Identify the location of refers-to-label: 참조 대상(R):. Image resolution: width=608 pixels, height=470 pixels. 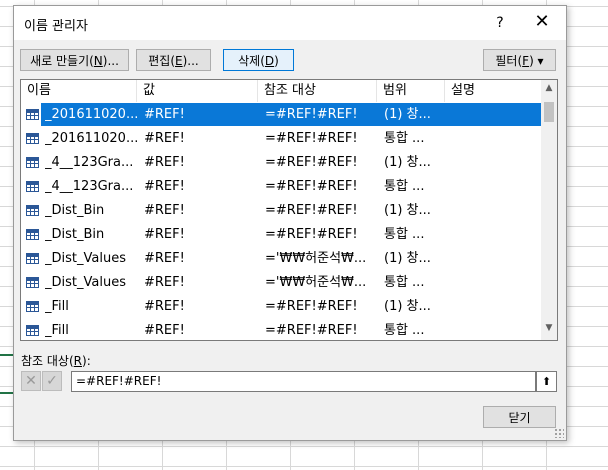
(56, 361).